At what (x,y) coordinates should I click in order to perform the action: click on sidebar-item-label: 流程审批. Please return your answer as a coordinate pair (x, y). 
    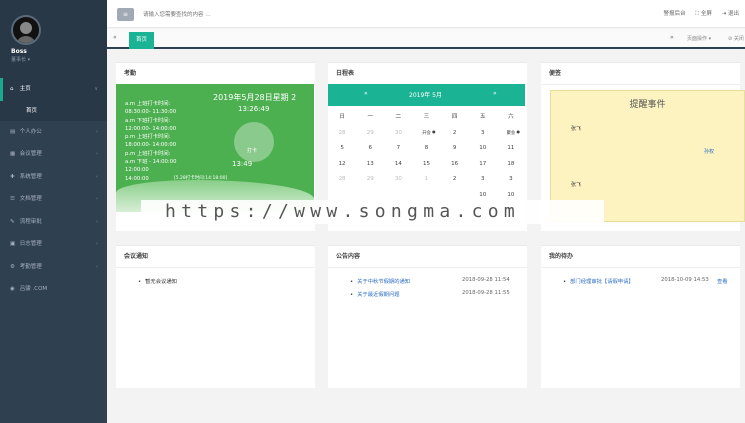
    Looking at the image, I should click on (30, 221).